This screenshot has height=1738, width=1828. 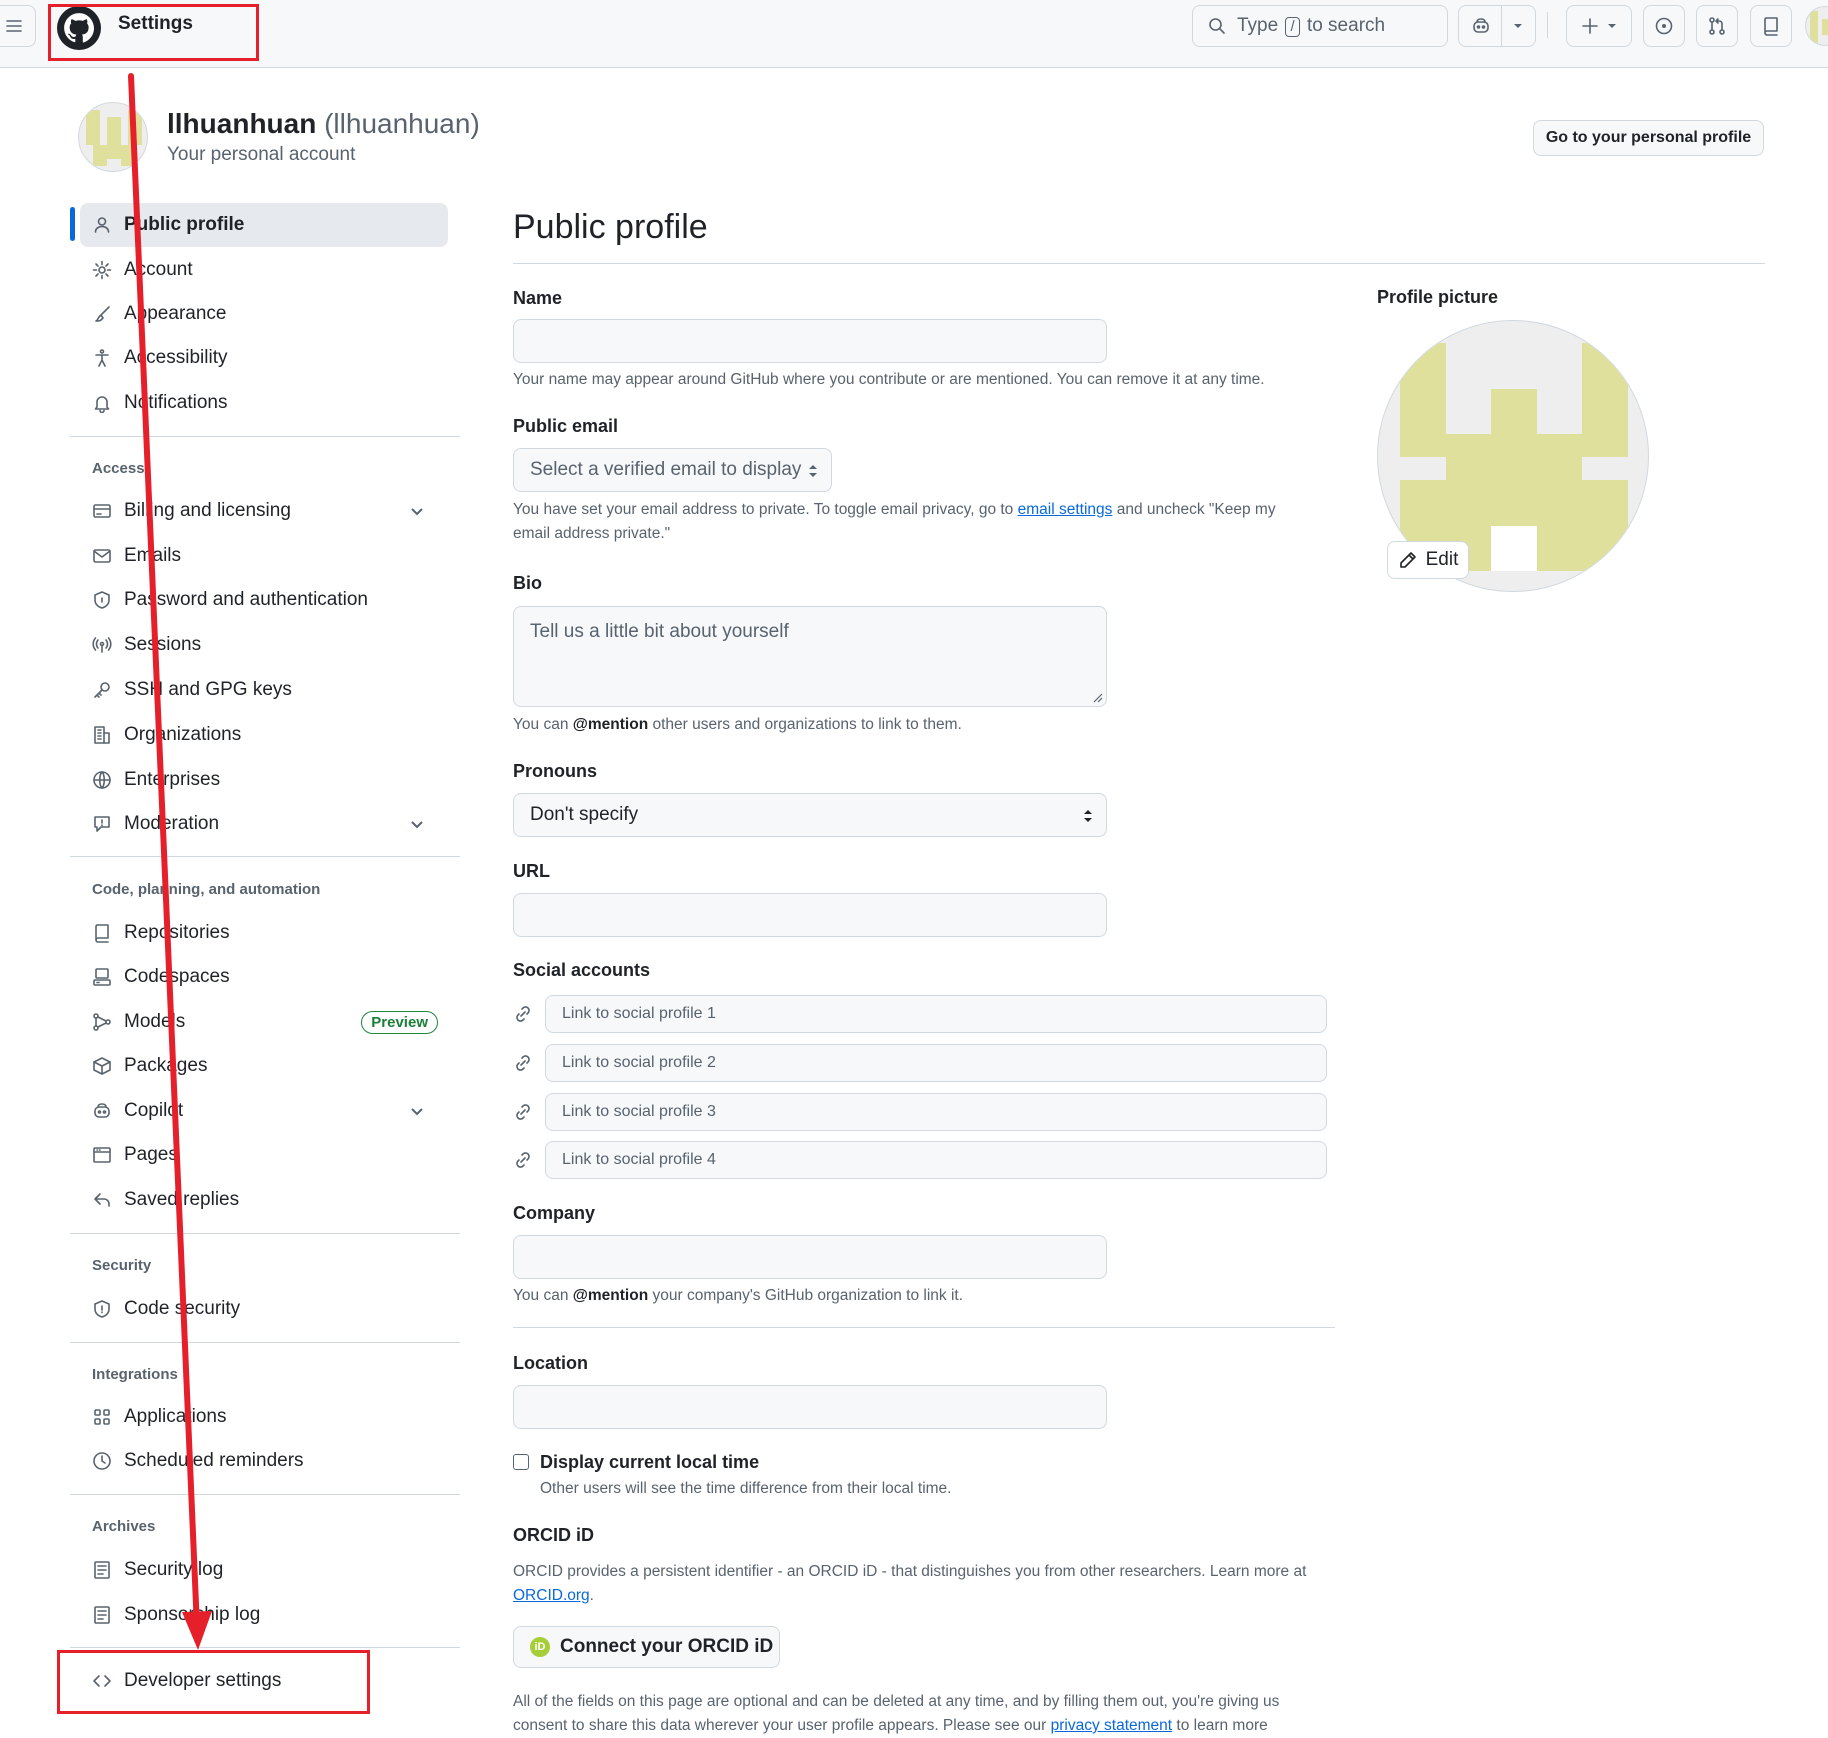 I want to click on user-avatar, so click(x=1816, y=26).